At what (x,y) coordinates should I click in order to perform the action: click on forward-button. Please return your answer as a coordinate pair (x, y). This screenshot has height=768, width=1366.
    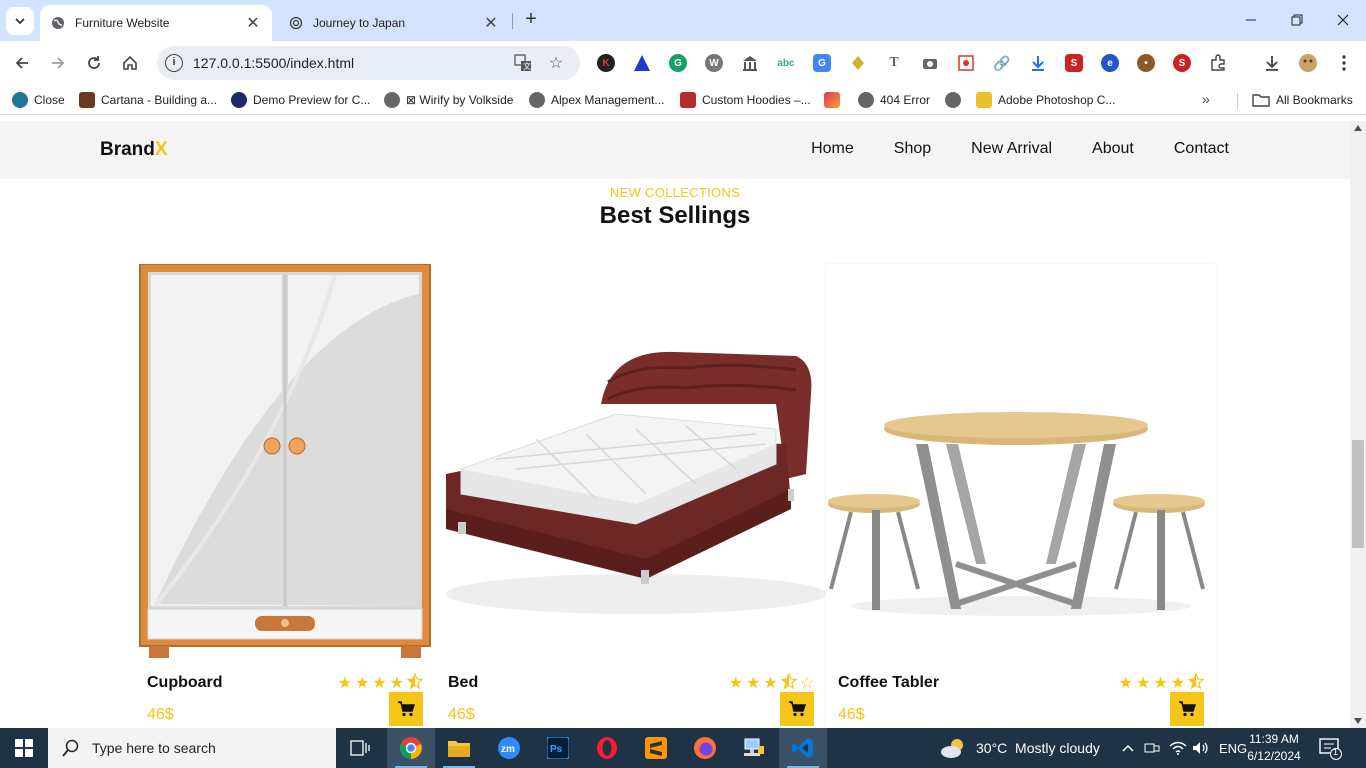
    Looking at the image, I should click on (58, 63).